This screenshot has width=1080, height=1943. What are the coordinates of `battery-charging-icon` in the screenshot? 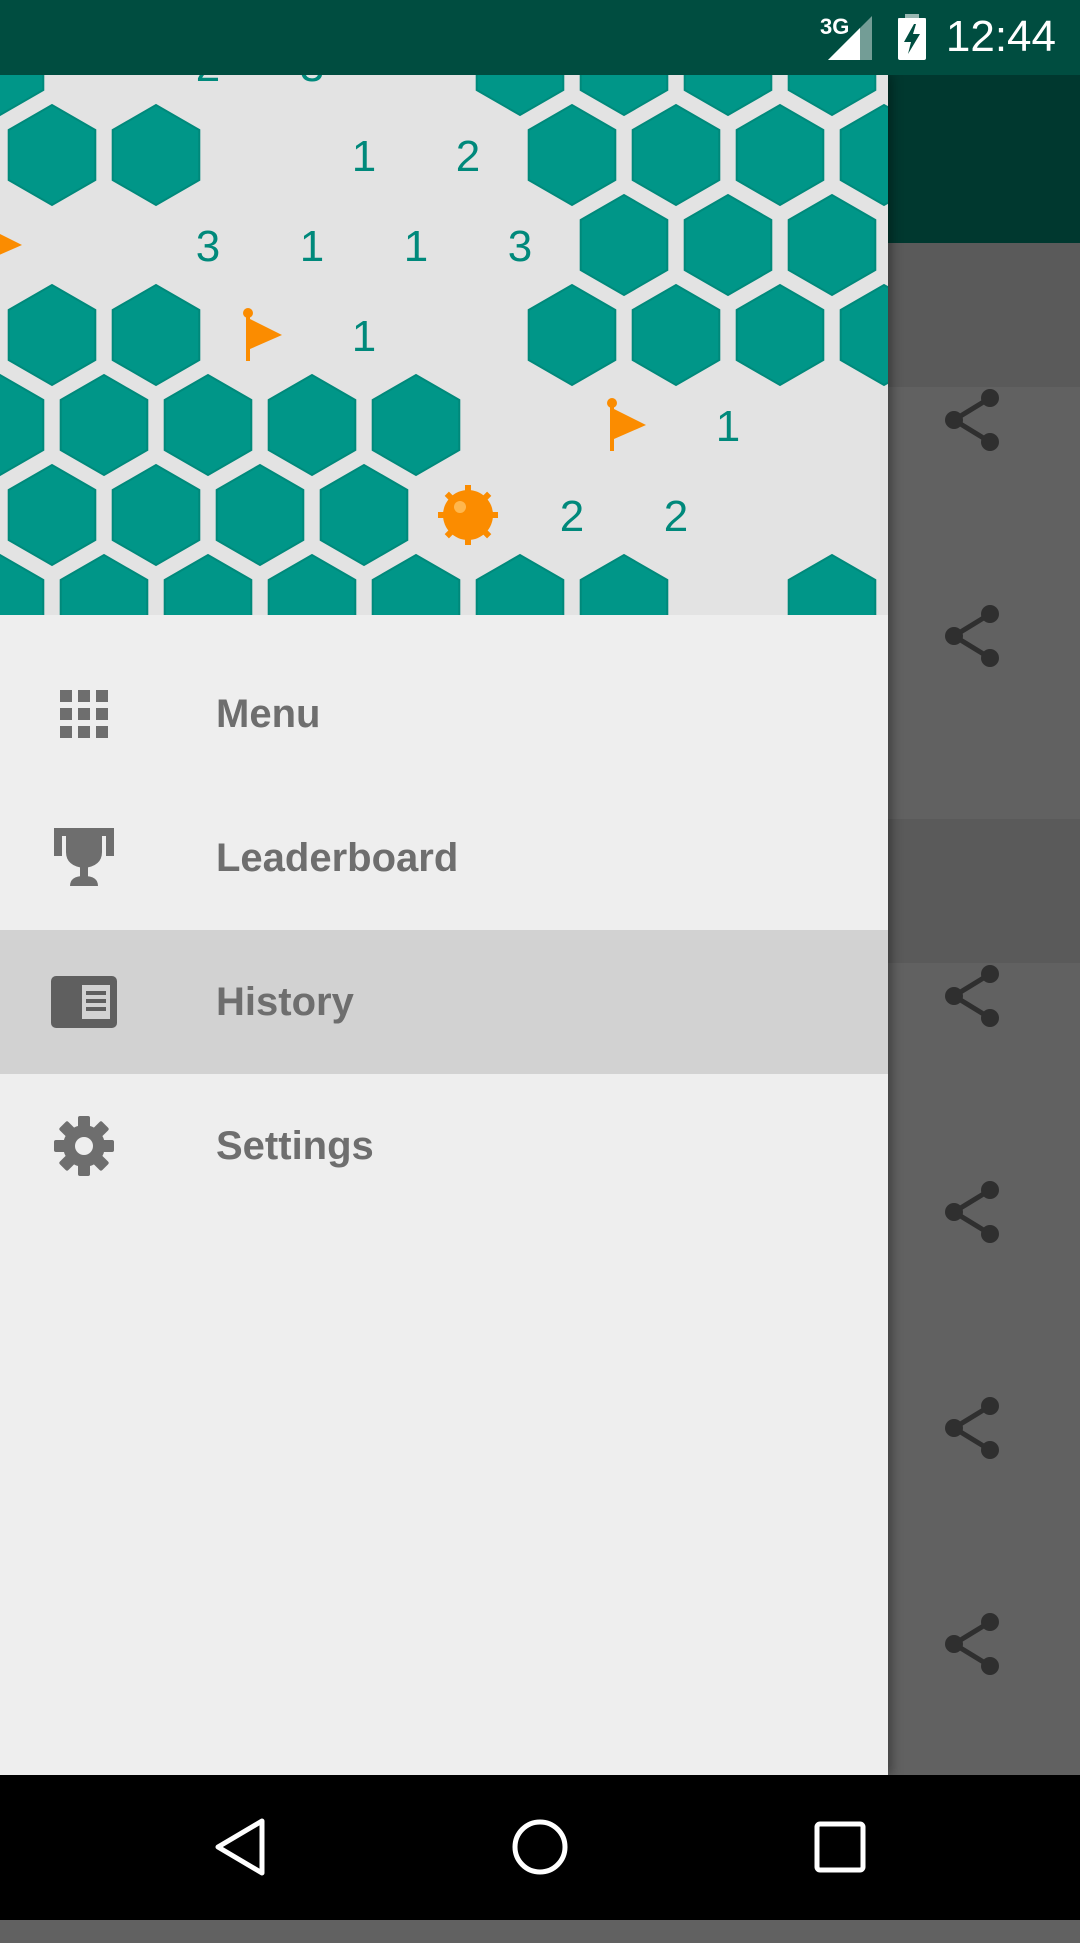 It's located at (912, 37).